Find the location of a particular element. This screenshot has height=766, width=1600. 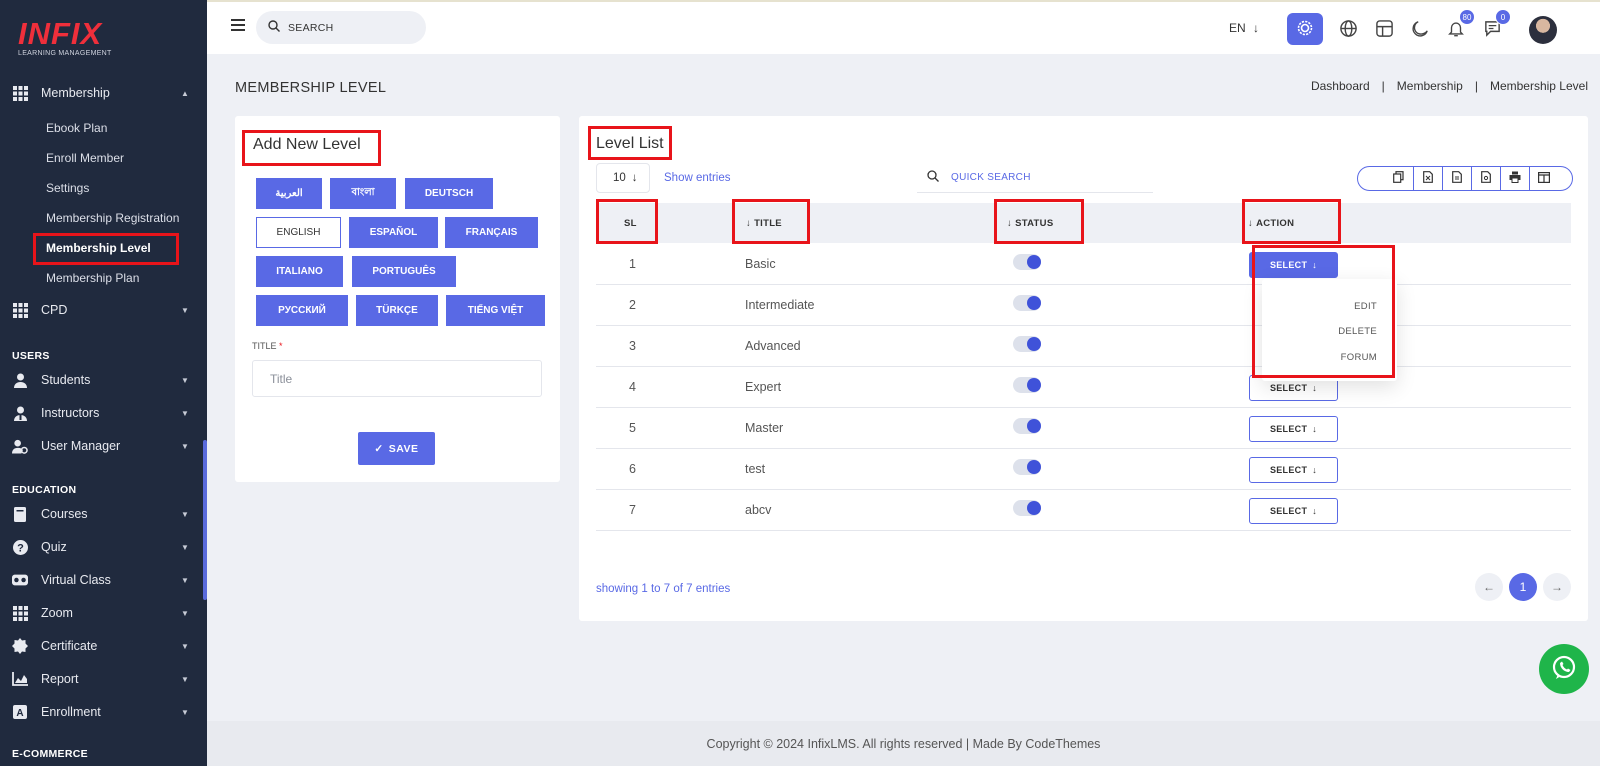

sidebar-item-courses: Courses ▼ is located at coordinates (103, 514).